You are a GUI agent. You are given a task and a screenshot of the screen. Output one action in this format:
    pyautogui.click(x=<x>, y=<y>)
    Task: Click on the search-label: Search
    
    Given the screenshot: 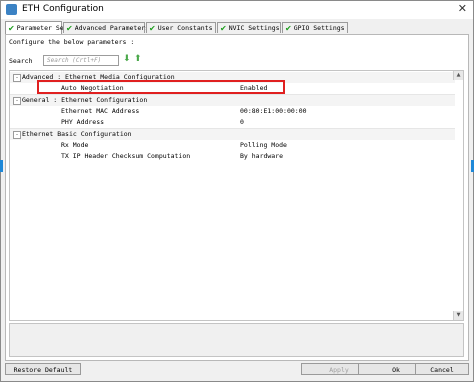 What is the action you would take?
    pyautogui.click(x=21, y=61)
    